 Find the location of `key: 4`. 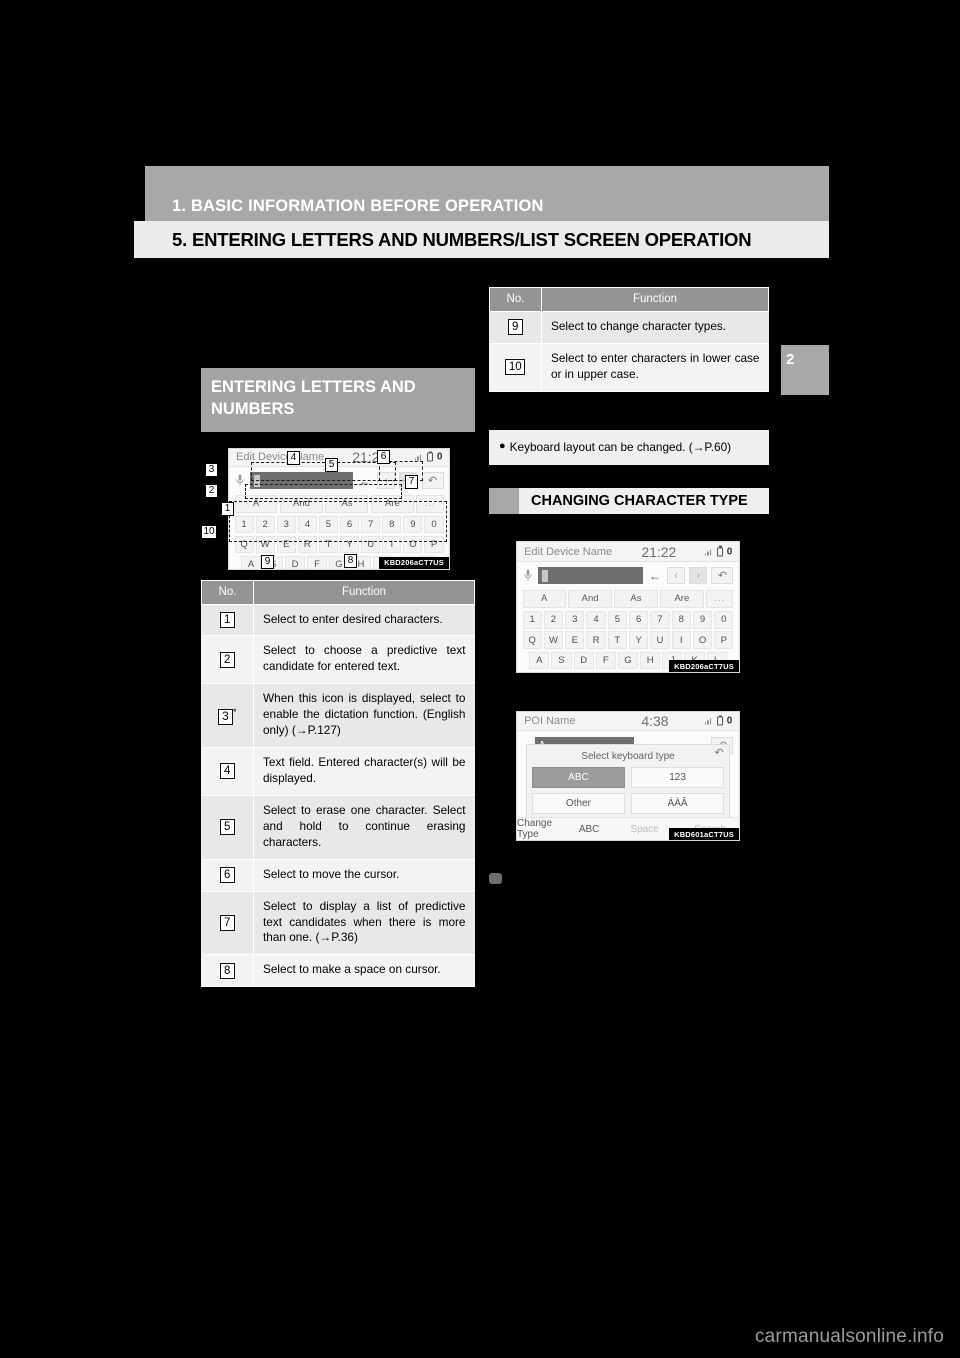

key: 4 is located at coordinates (596, 620).